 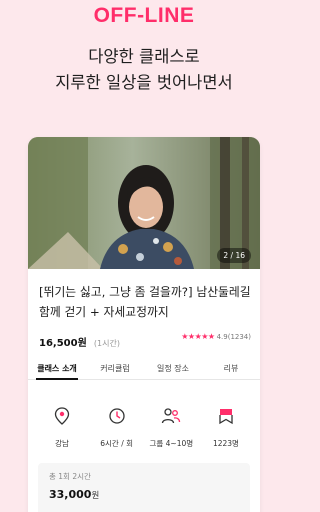 What do you see at coordinates (95, 496) in the screenshot?
I see `total-amount-currency: 원` at bounding box center [95, 496].